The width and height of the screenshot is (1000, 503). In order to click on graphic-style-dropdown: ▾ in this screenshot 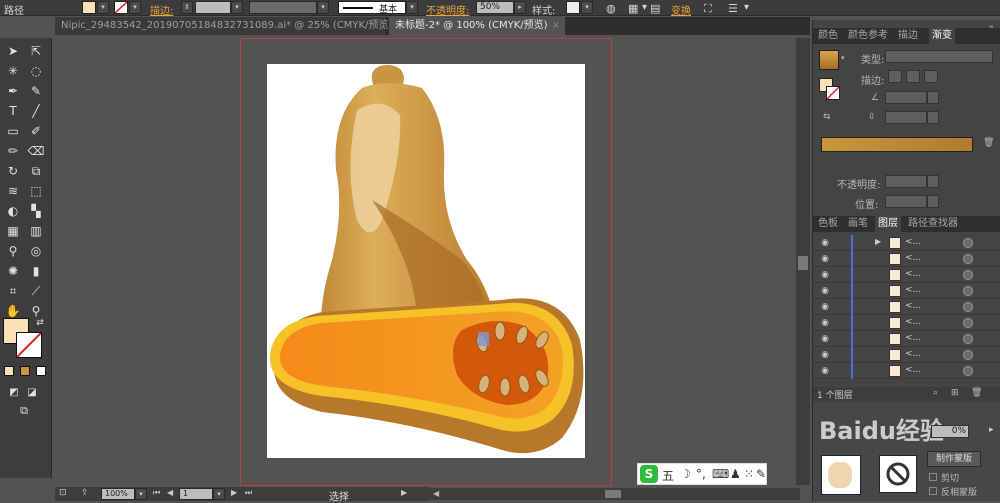, I will do `click(587, 7)`.